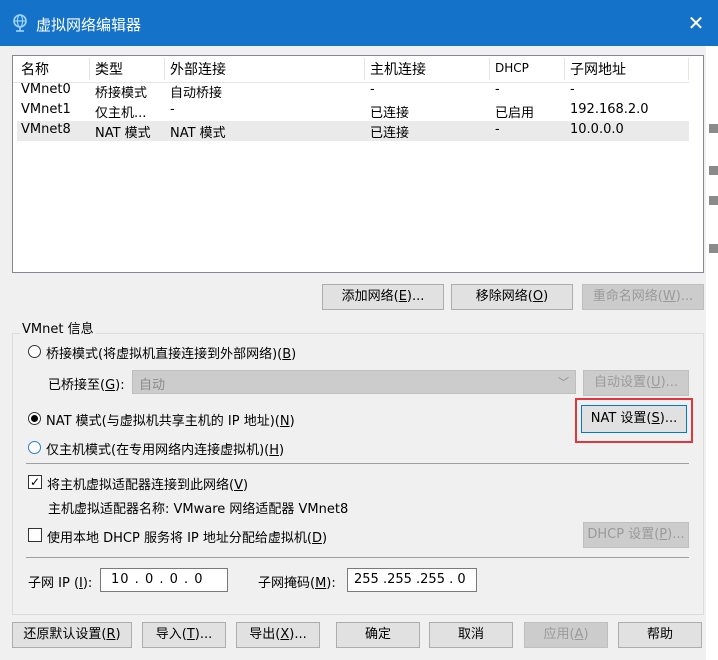 This screenshot has width=718, height=660. I want to click on column-header-name: 名称, so click(35, 69).